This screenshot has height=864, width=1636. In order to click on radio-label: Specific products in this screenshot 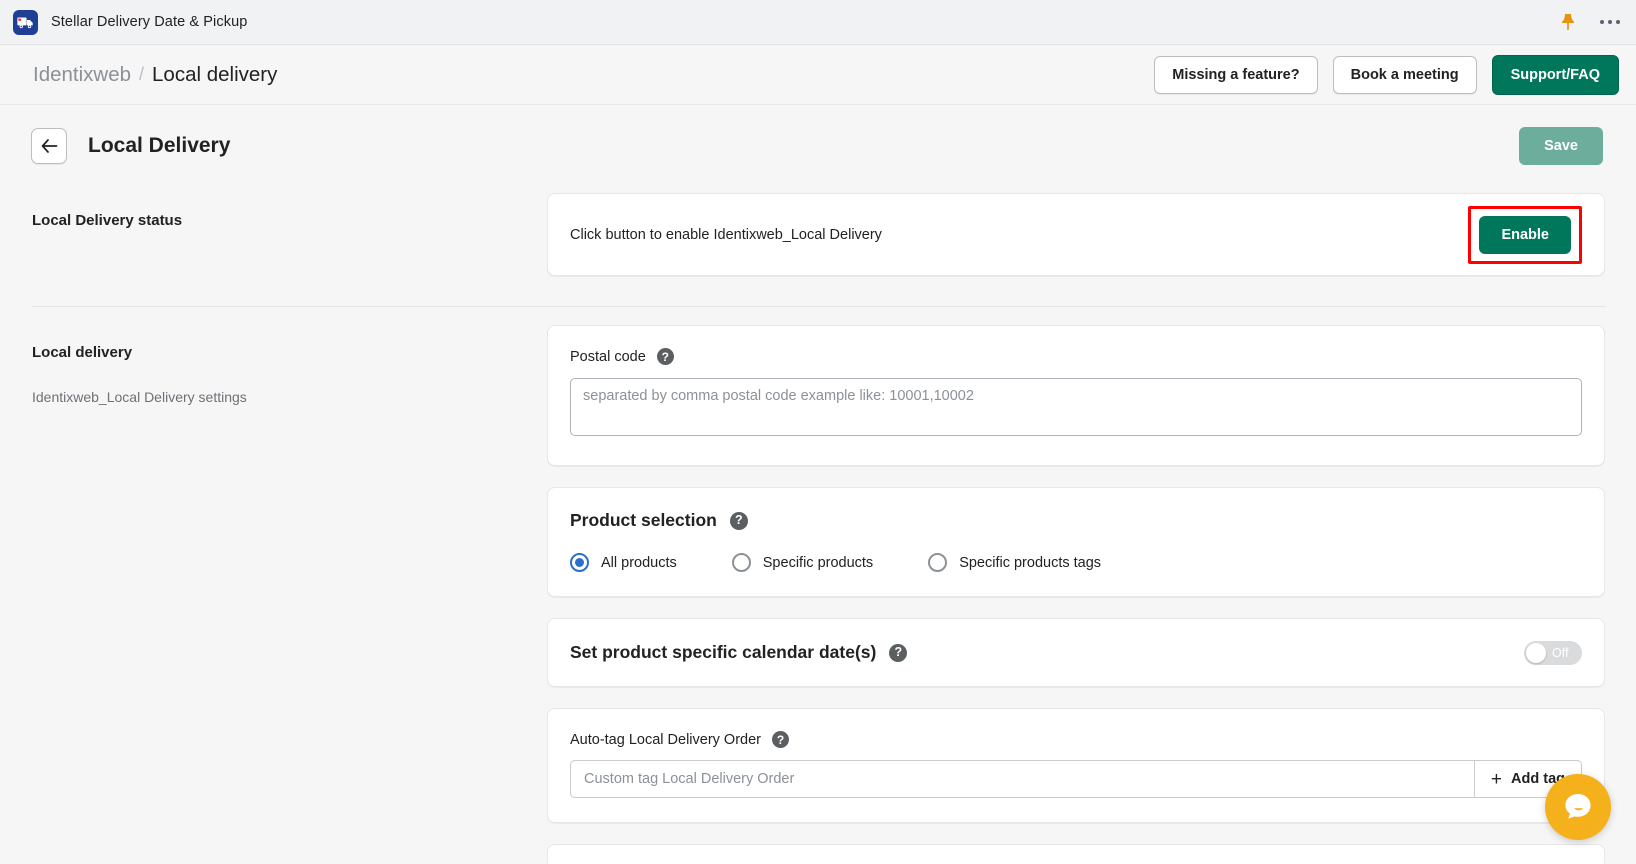, I will do `click(818, 562)`.